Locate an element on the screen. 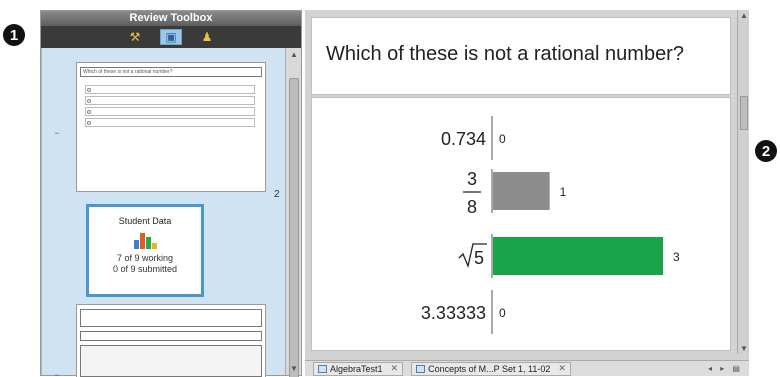  question-box: Which of these is not a rational number? is located at coordinates (521, 56).